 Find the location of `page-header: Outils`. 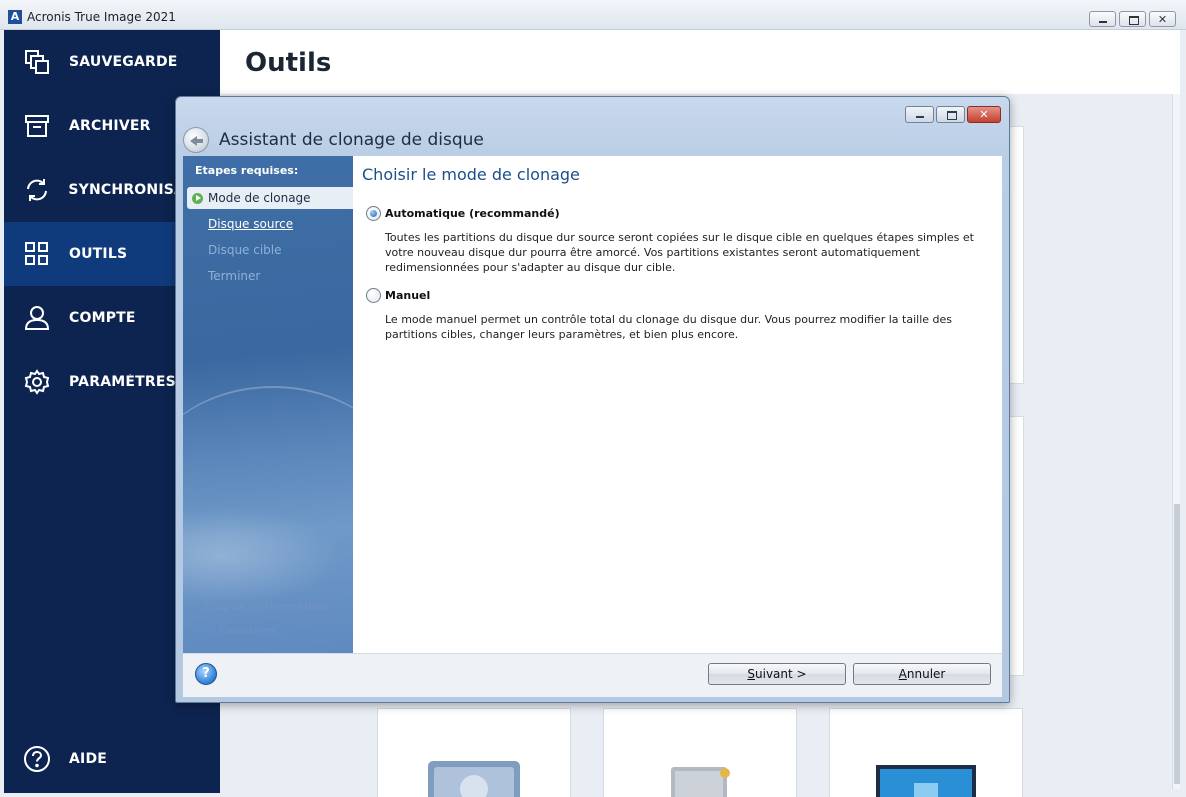

page-header: Outils is located at coordinates (700, 62).